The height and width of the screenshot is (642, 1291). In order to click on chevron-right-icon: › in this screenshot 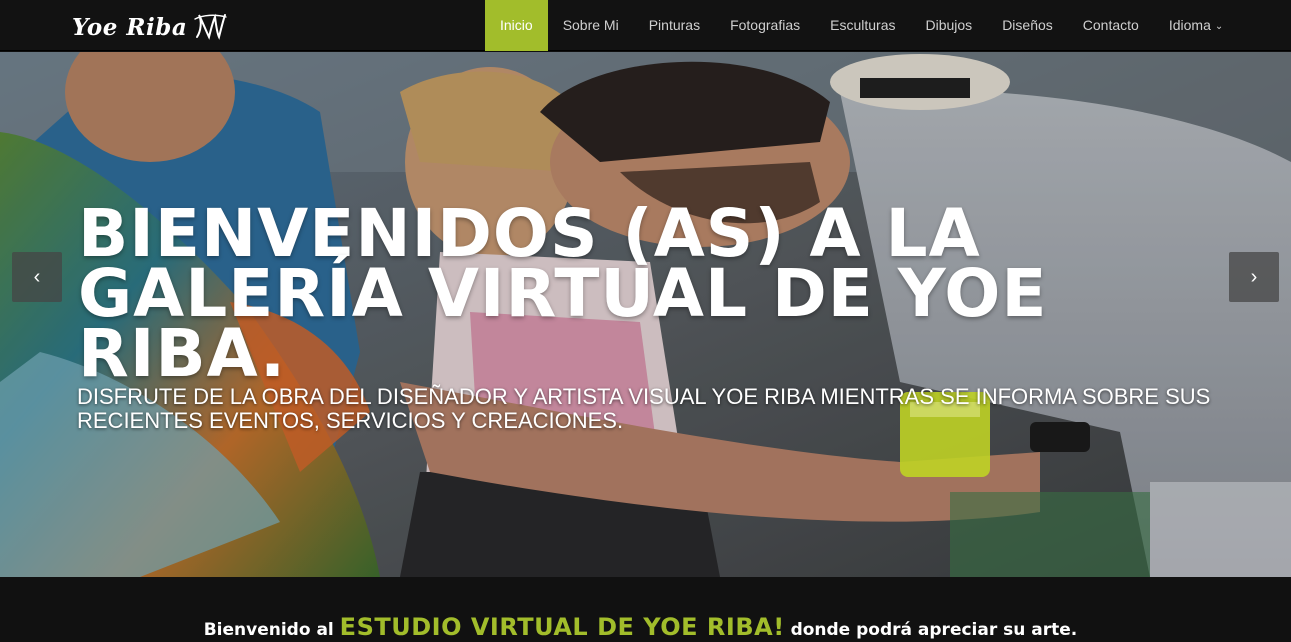, I will do `click(1254, 276)`.